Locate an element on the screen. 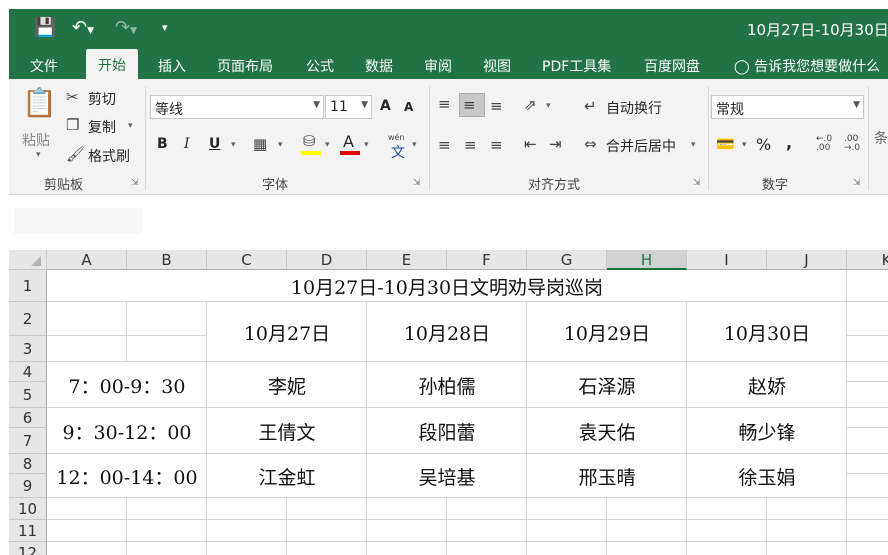  font-color-button: A is located at coordinates (348, 141).